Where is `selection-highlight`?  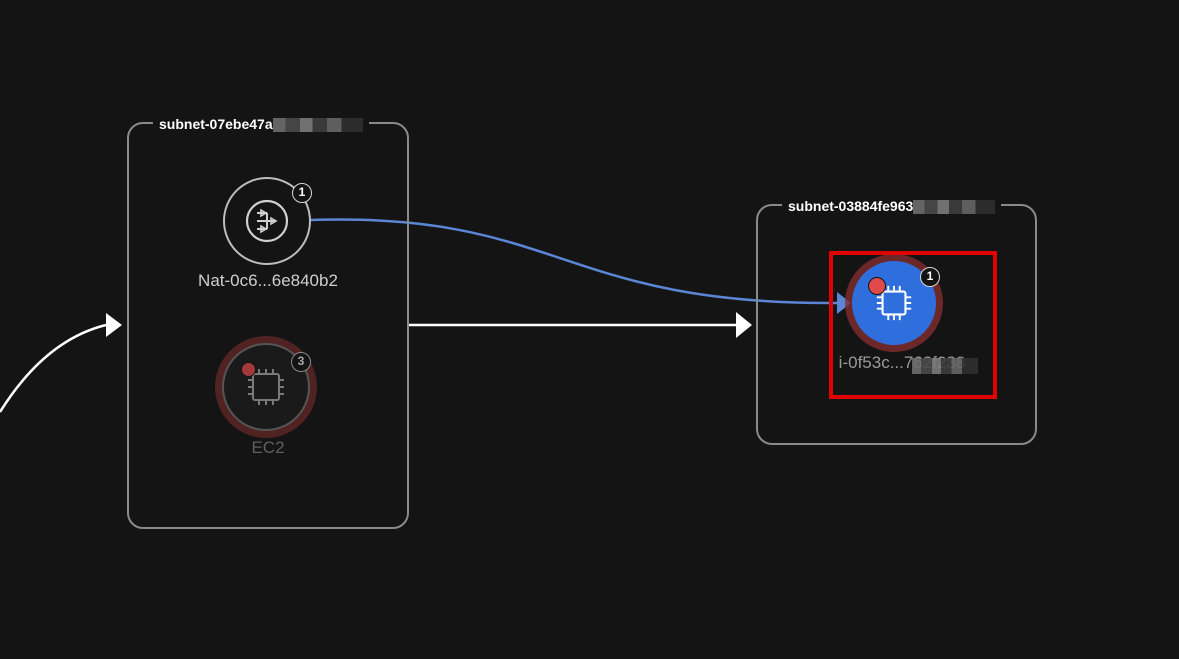
selection-highlight is located at coordinates (913, 325).